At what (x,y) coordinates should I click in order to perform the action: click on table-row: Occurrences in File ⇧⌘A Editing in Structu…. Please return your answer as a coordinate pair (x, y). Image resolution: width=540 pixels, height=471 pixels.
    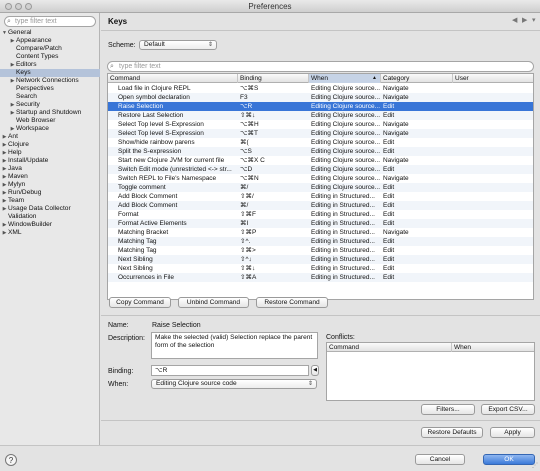
    Looking at the image, I should click on (320, 277).